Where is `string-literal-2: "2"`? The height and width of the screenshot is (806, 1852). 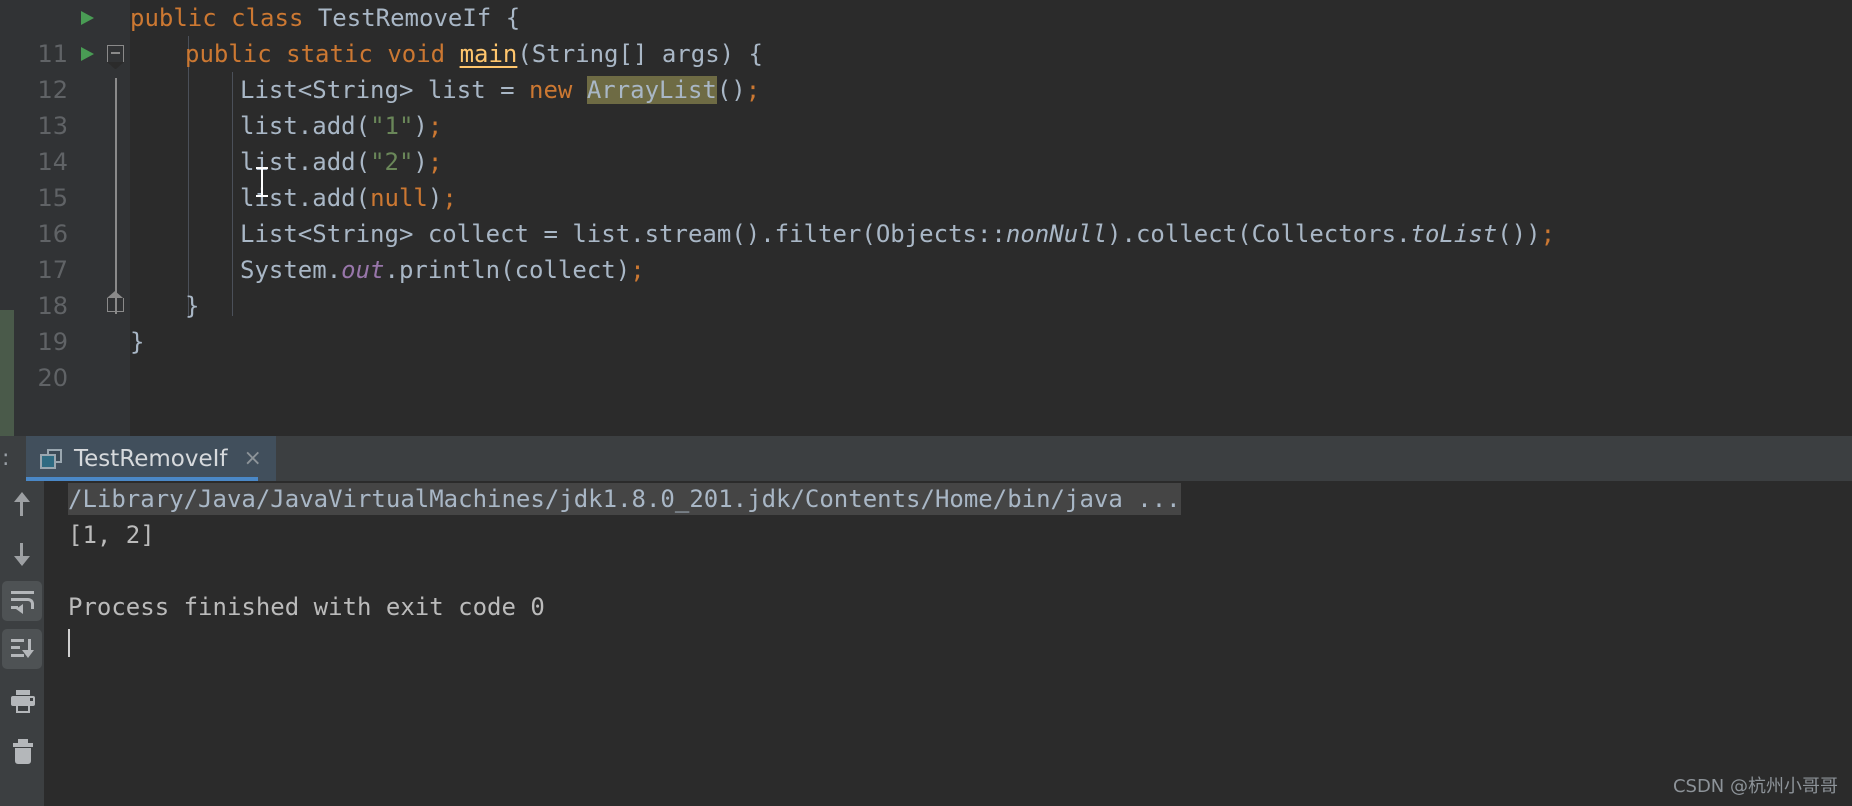 string-literal-2: "2" is located at coordinates (392, 162).